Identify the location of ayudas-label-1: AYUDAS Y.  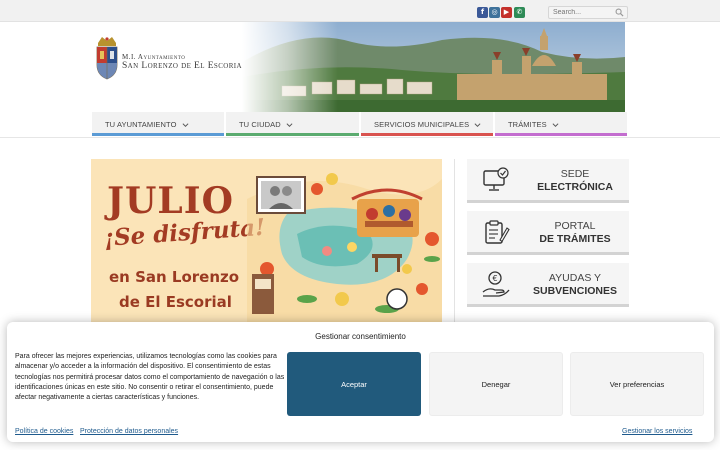
(575, 278).